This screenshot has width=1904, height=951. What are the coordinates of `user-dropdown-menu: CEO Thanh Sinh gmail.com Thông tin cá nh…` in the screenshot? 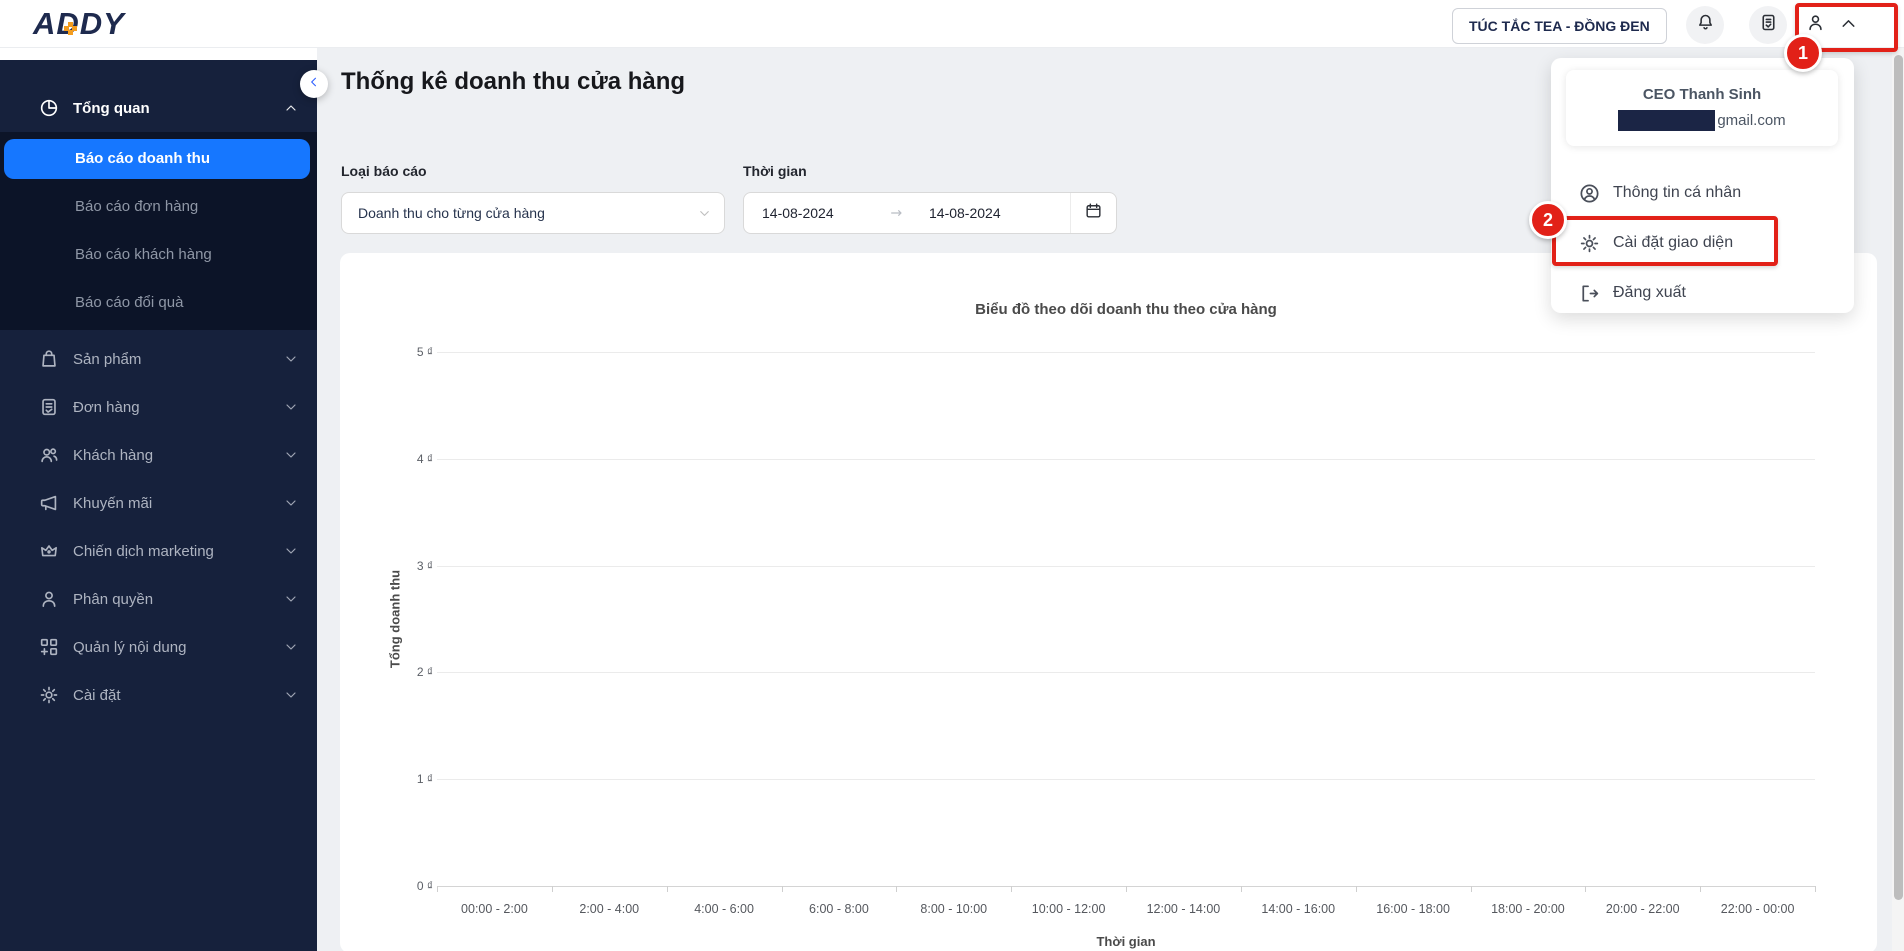 It's located at (1702, 185).